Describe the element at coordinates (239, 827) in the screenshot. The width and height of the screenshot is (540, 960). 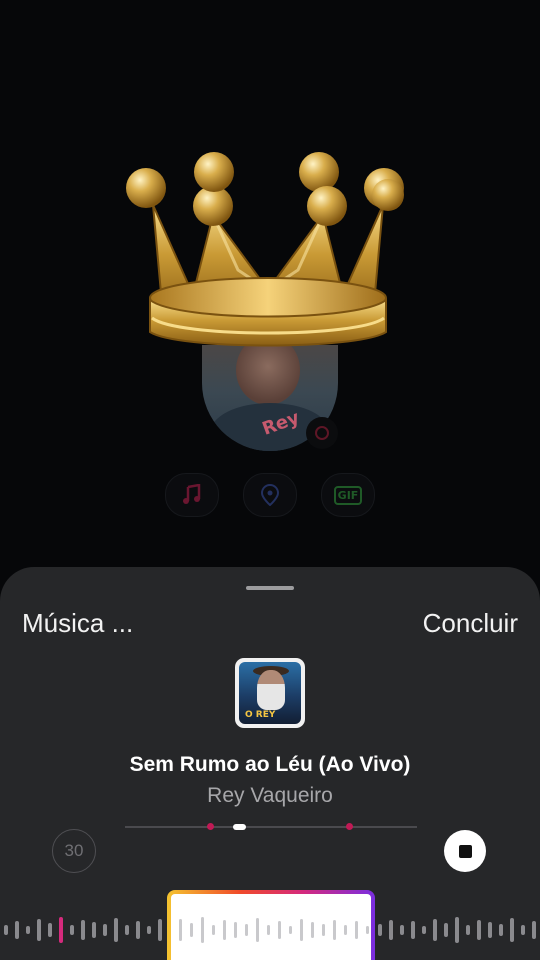
I see `progress-thumb` at that location.